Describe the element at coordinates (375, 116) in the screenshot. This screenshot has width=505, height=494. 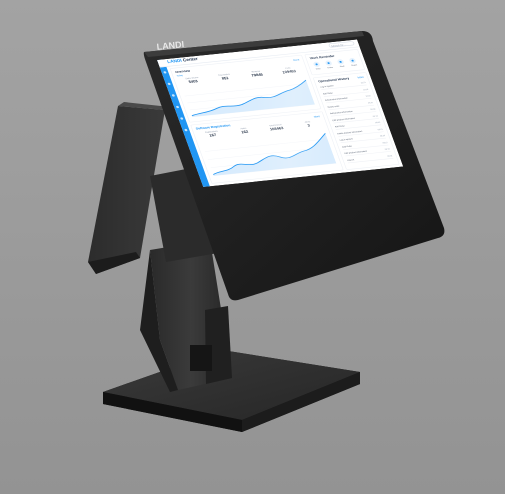
I see `operation-time: 09:12` at that location.